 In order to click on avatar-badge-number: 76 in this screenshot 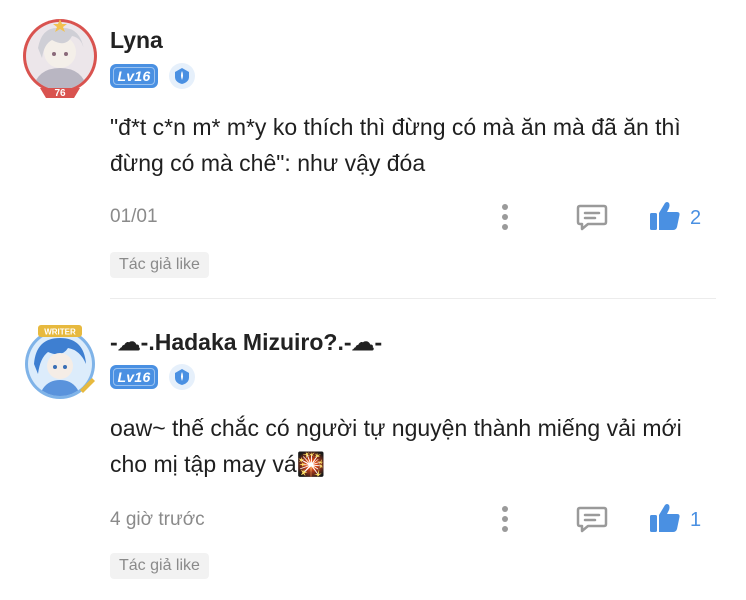, I will do `click(60, 93)`.